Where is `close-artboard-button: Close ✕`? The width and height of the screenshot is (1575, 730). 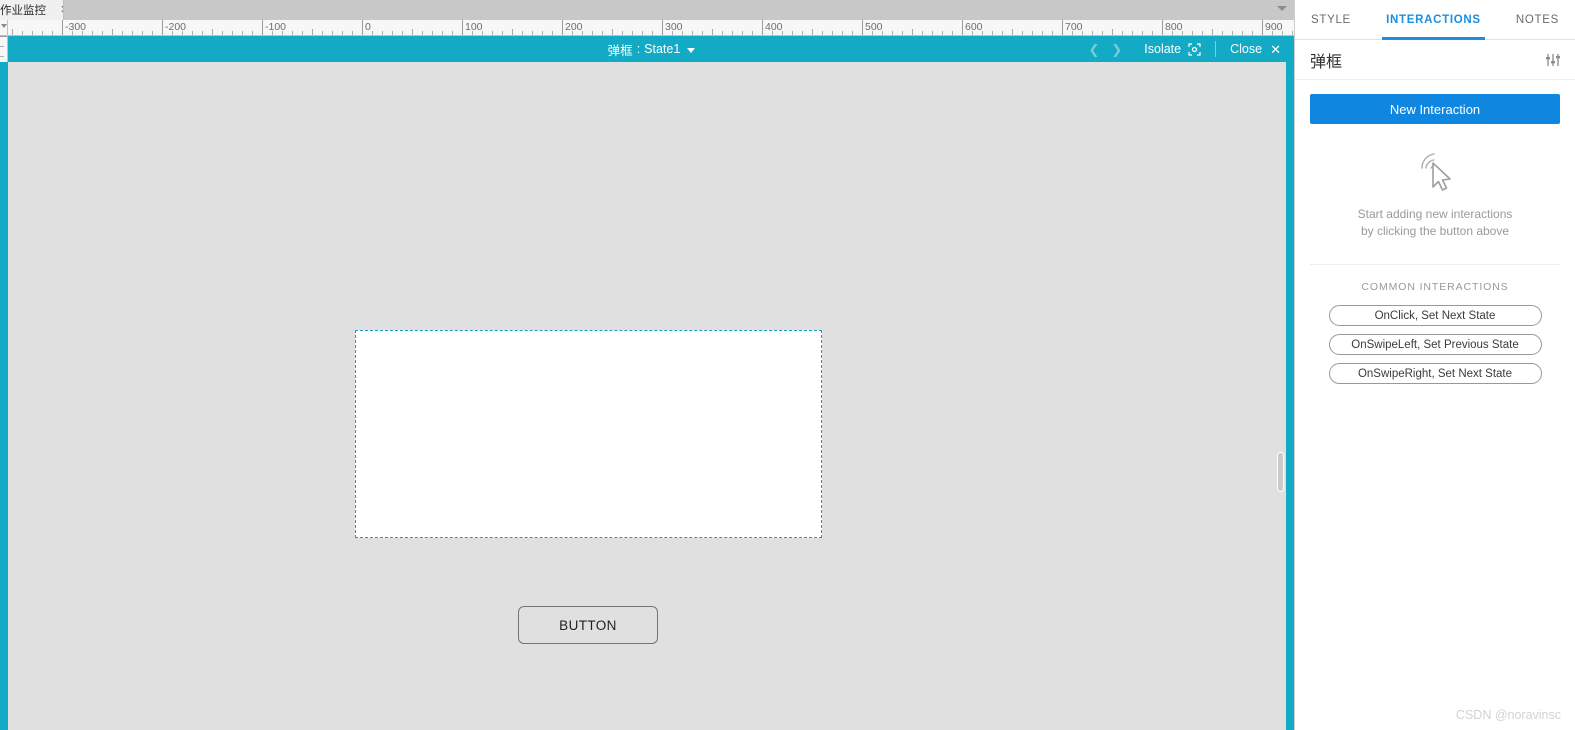 close-artboard-button: Close ✕ is located at coordinates (1255, 49).